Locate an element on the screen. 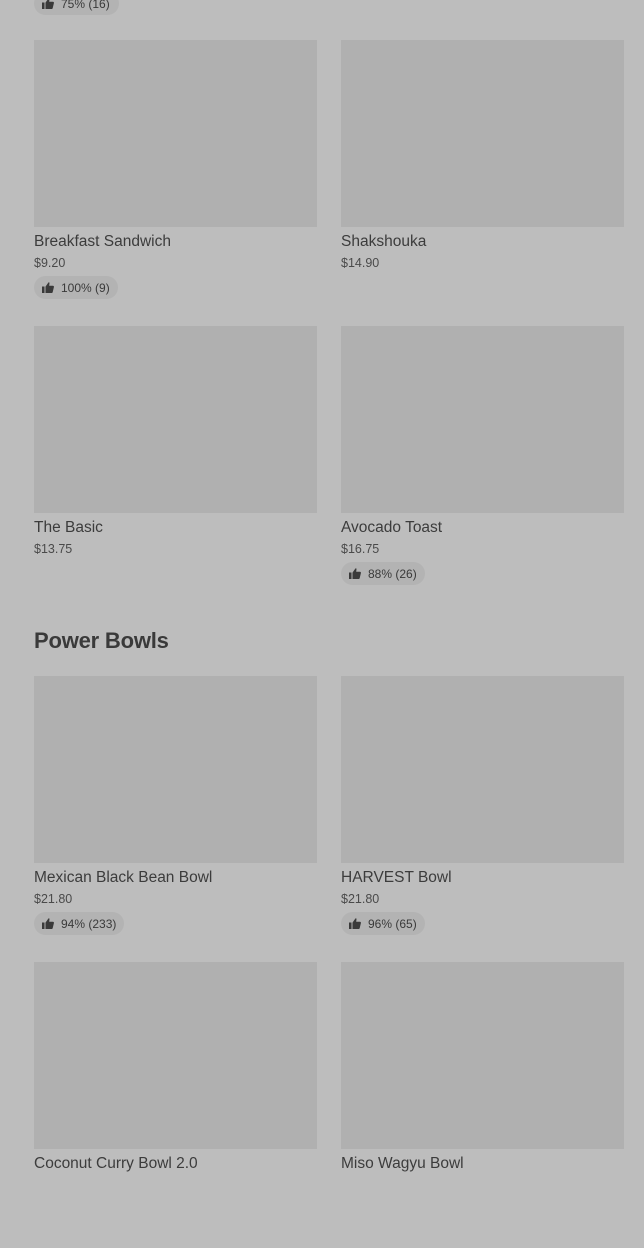 This screenshot has height=1248, width=644. menu-item-card: Mexican Black Bean Bowl $21.80 94% (233) is located at coordinates (175, 819).